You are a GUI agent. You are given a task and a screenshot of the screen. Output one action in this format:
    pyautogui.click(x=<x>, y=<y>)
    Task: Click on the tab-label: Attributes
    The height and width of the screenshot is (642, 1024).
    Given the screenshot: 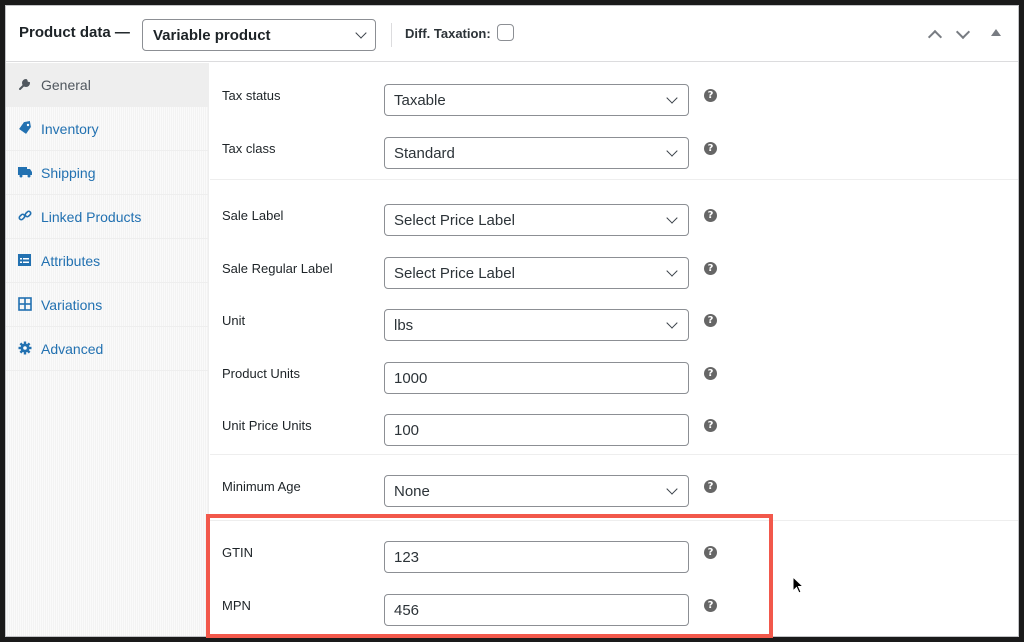 What is the action you would take?
    pyautogui.click(x=71, y=261)
    